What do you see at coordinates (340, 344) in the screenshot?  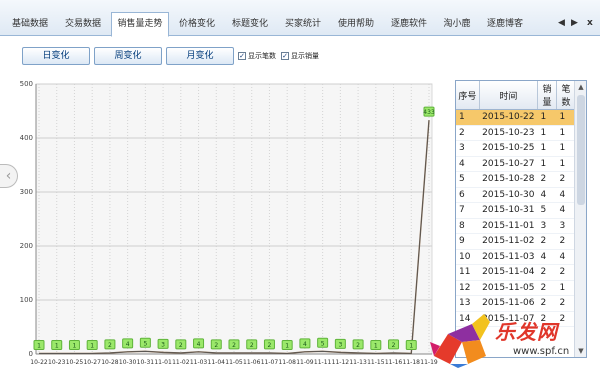 I see `data-label: 3` at bounding box center [340, 344].